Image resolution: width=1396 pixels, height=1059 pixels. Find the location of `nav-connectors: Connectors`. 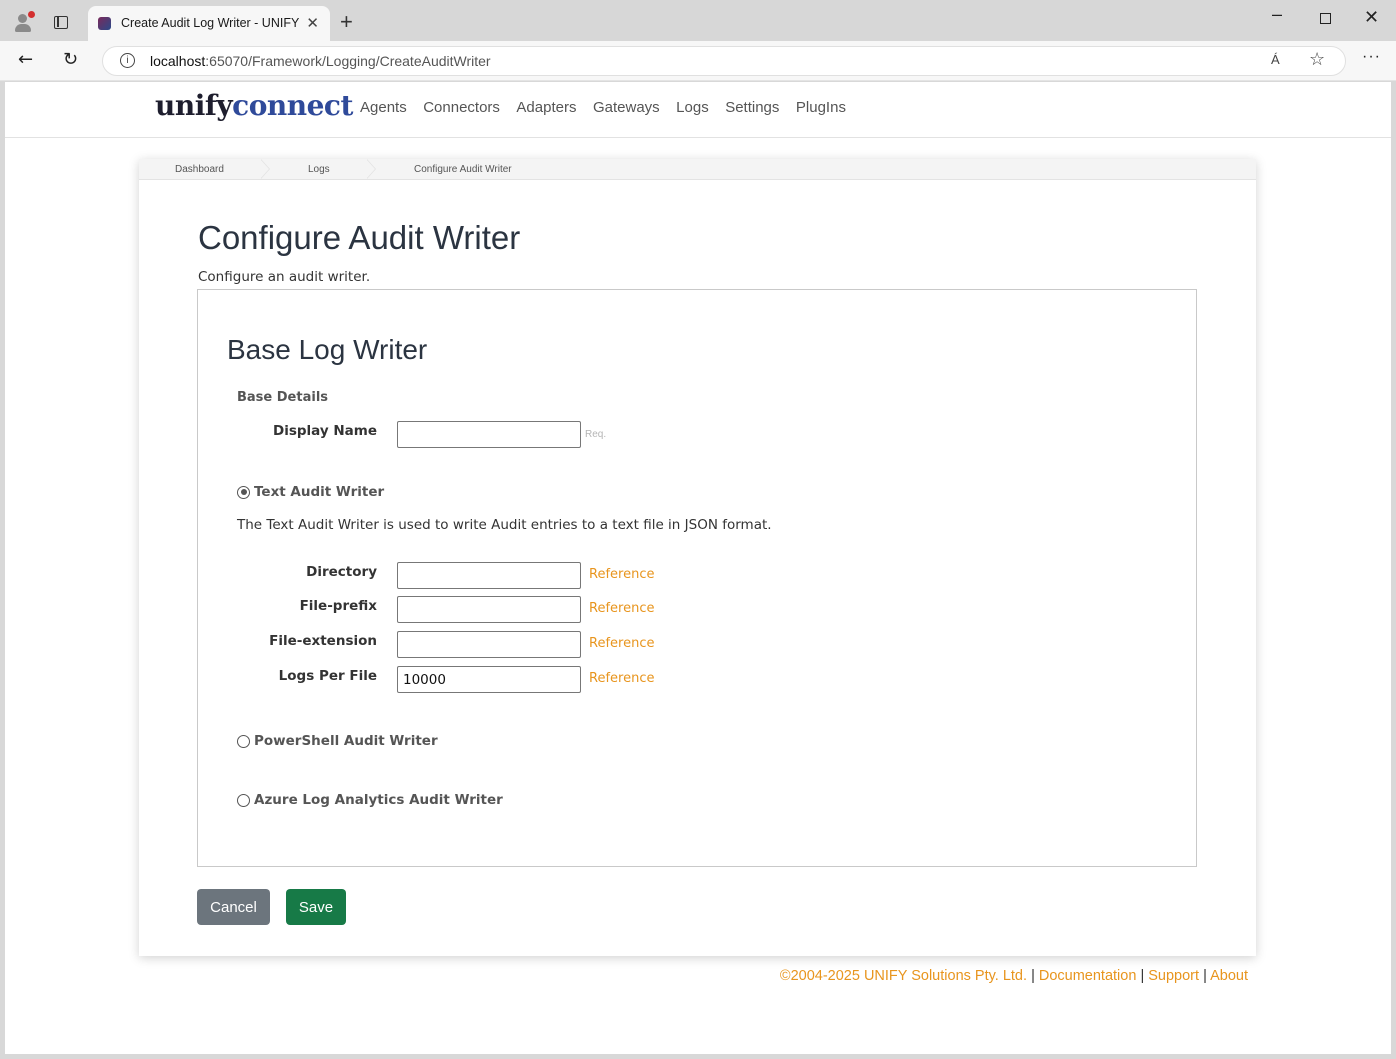

nav-connectors: Connectors is located at coordinates (461, 107).